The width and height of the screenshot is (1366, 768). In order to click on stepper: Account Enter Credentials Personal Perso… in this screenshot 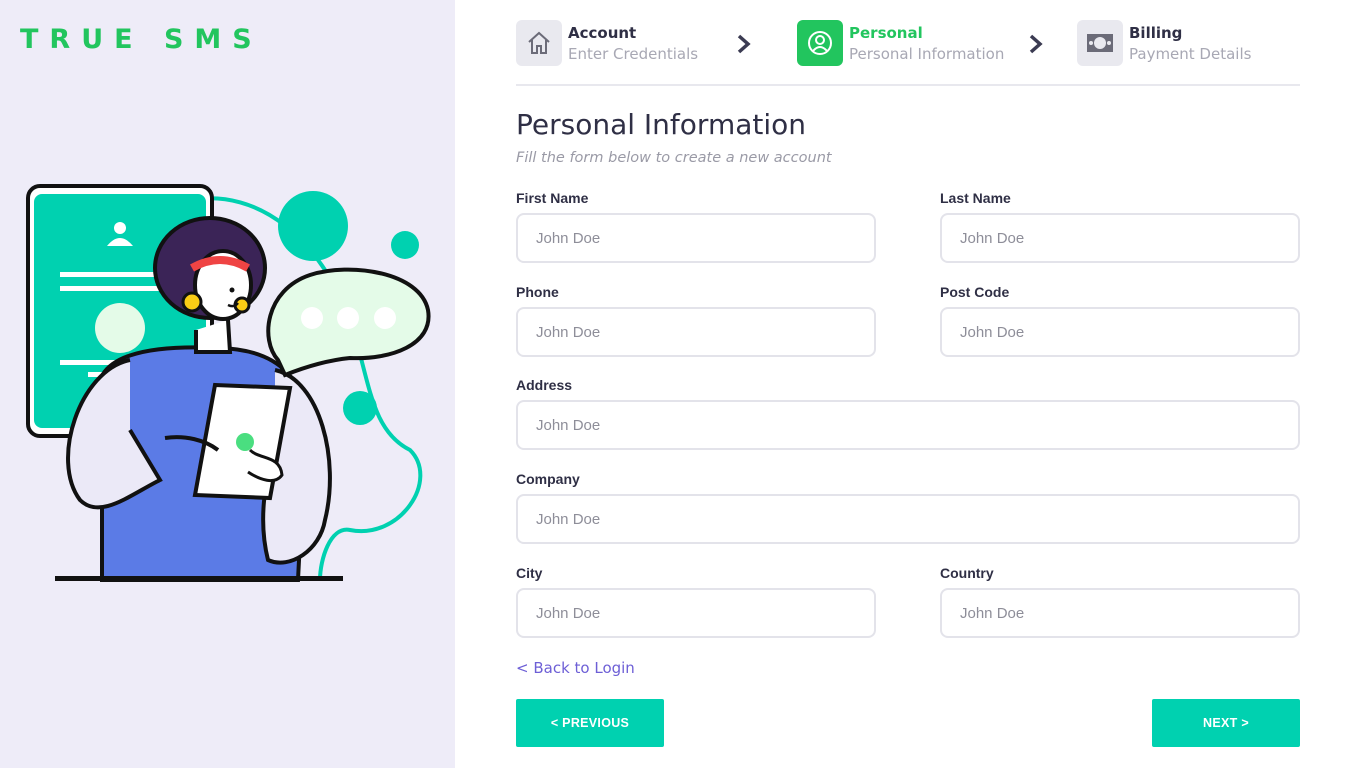, I will do `click(908, 43)`.